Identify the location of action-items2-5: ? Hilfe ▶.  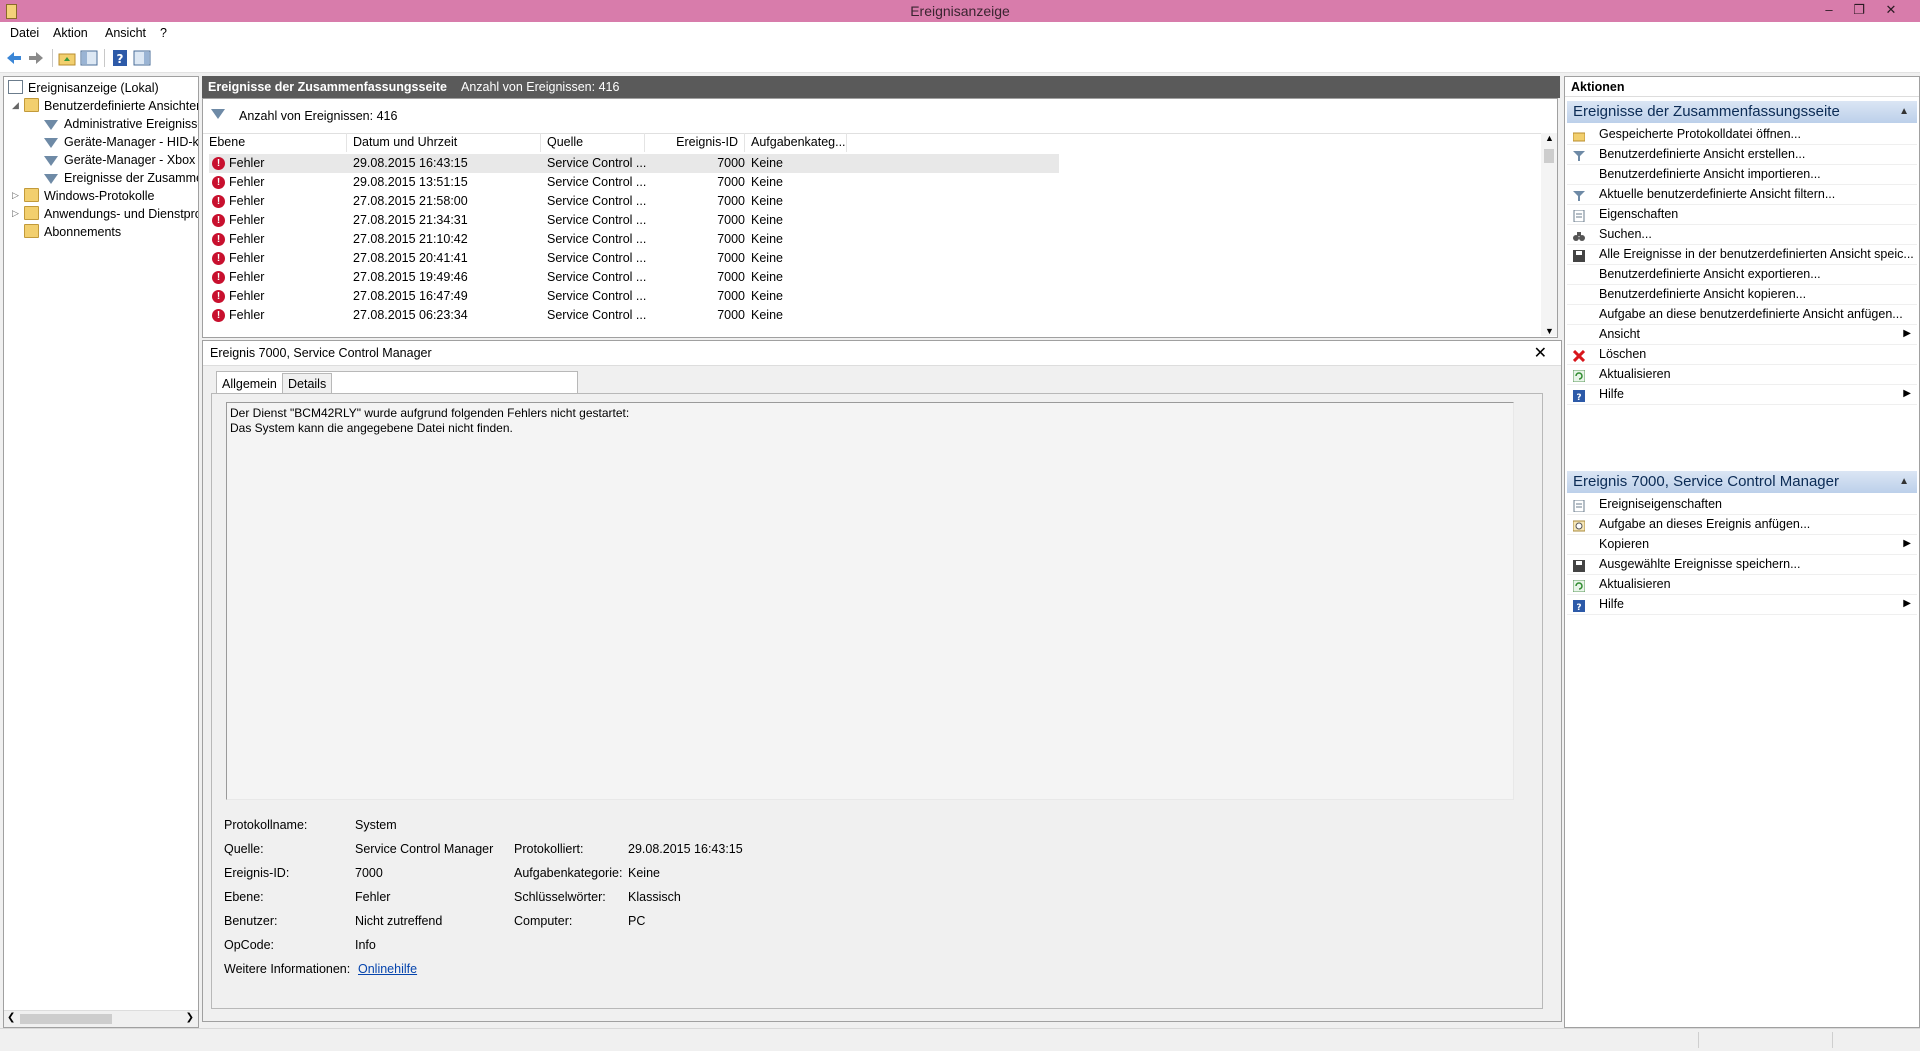
(1742, 604).